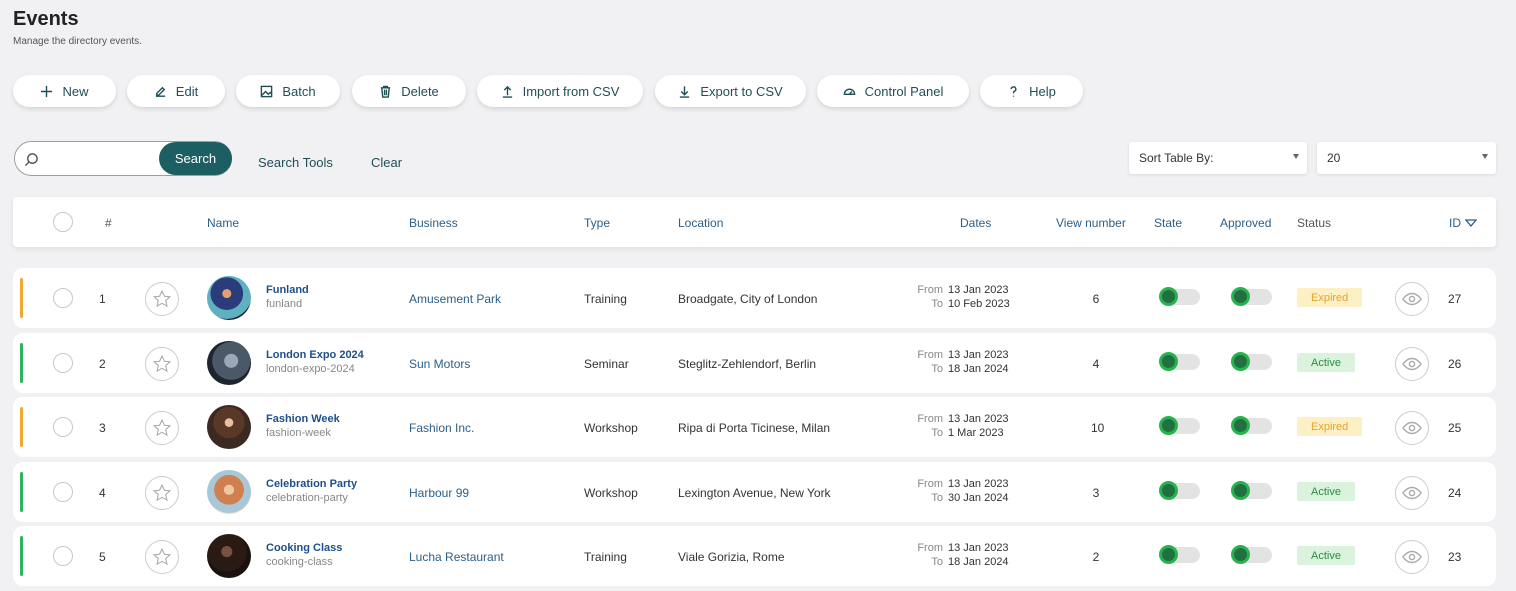 The image size is (1516, 591). Describe the element at coordinates (287, 290) in the screenshot. I see `event-name-link: Funland` at that location.